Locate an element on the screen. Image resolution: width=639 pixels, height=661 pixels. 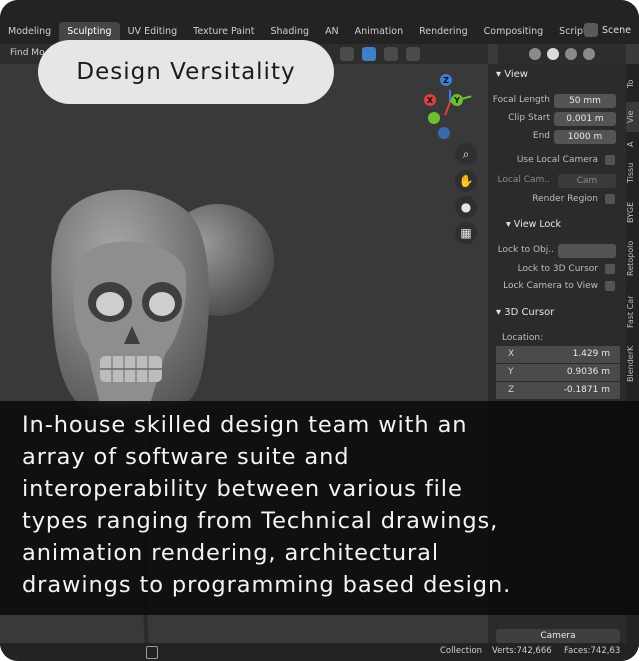
clip-end-label: End is located at coordinates (541, 136).